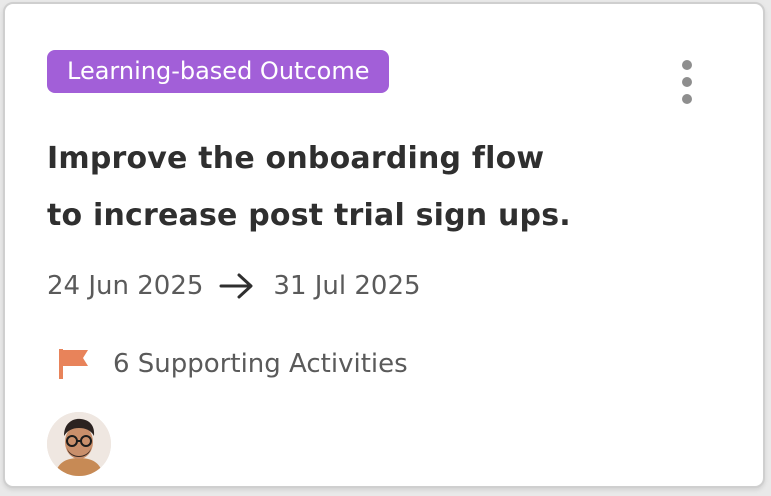 The width and height of the screenshot is (771, 496). Describe the element at coordinates (347, 286) in the screenshot. I see `end-date: 31 Jul 2025` at that location.